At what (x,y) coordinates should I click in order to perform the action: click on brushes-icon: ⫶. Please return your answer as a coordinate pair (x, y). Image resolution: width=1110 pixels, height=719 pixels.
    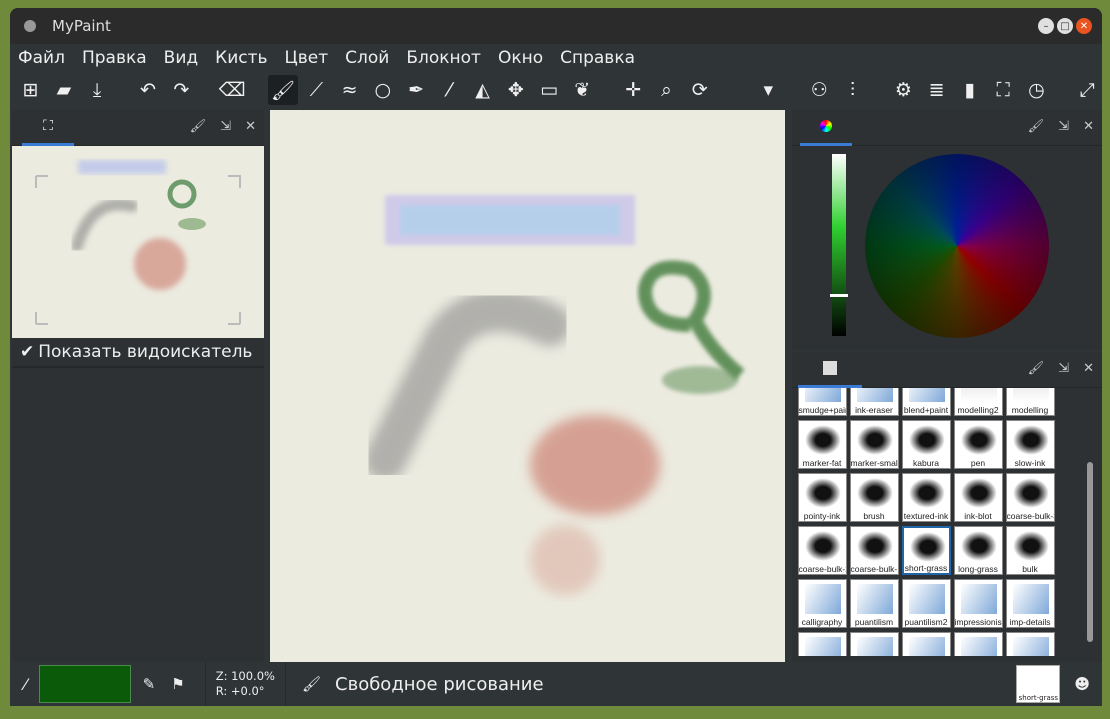
    Looking at the image, I should click on (852, 90).